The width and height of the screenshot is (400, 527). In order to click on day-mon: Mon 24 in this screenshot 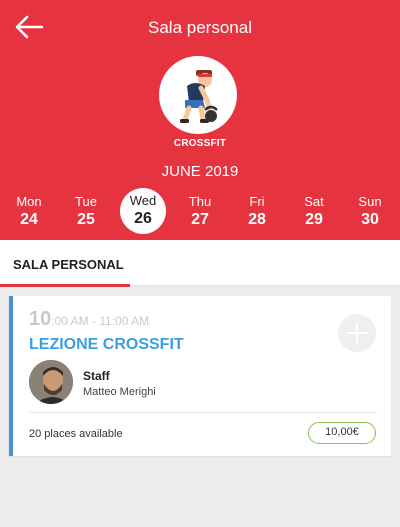, I will do `click(29, 213)`.